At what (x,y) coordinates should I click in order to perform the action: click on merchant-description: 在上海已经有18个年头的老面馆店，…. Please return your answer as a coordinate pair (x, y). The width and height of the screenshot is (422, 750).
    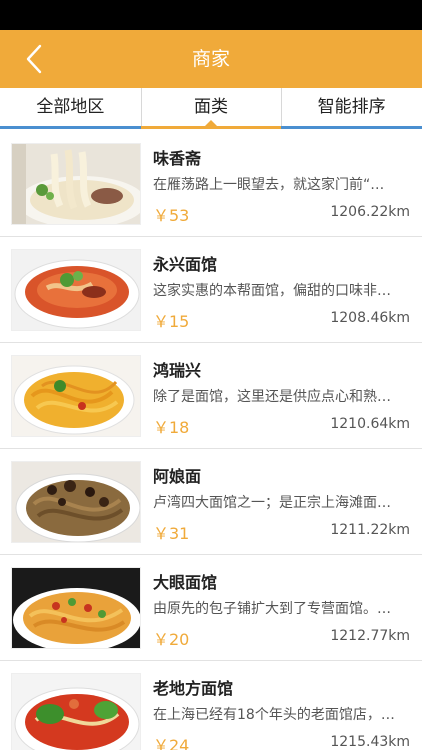
    Looking at the image, I should click on (274, 715).